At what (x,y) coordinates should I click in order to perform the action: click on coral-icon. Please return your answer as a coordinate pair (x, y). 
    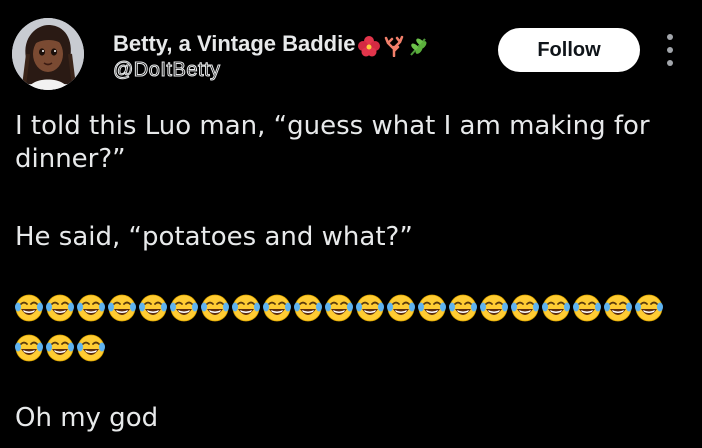
    Looking at the image, I should click on (394, 45).